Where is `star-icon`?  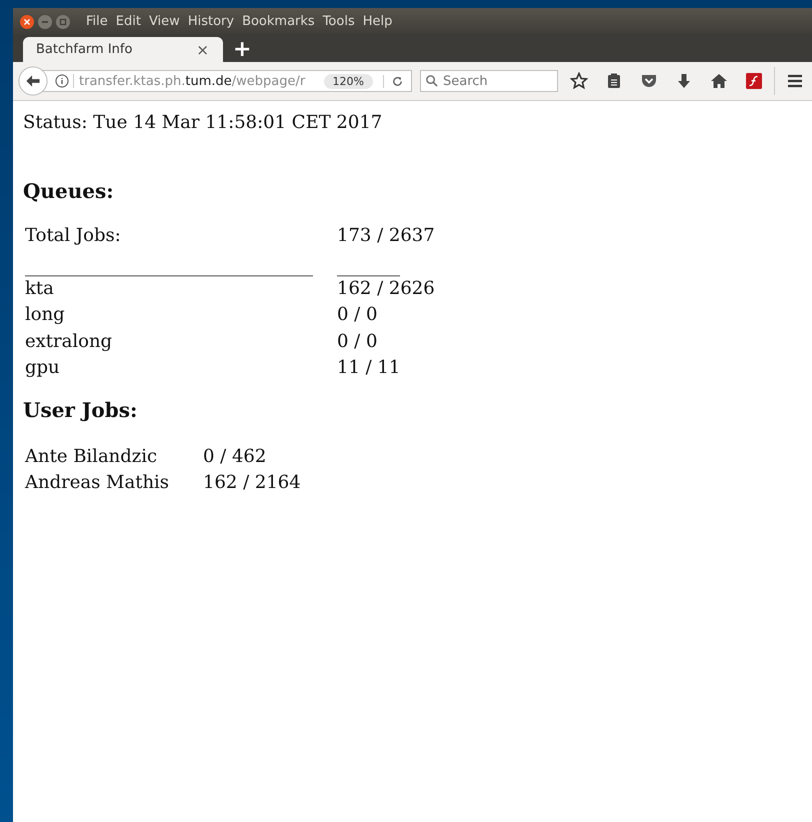 star-icon is located at coordinates (579, 81).